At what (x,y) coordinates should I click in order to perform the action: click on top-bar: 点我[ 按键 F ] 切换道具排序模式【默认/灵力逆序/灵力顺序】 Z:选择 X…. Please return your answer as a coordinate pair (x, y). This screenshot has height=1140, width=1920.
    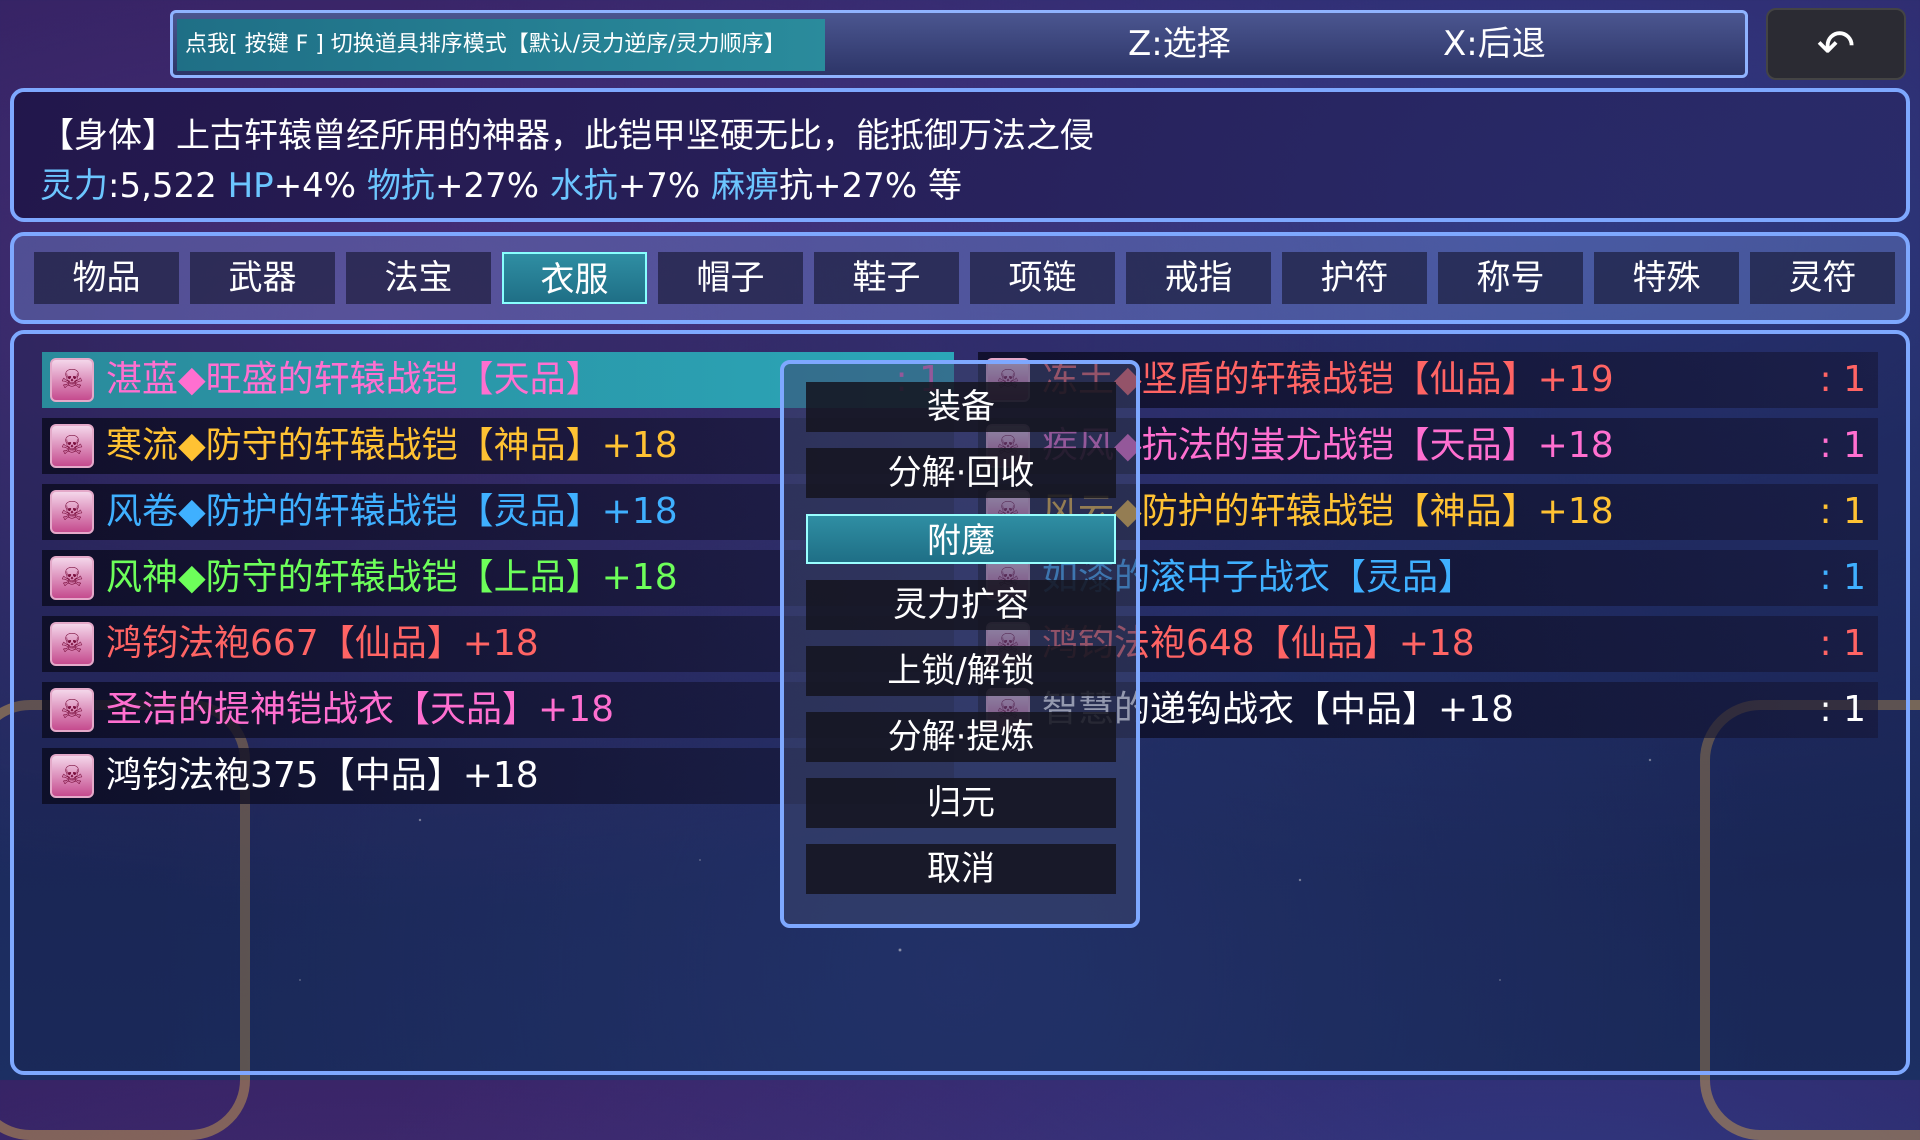
    Looking at the image, I should click on (959, 44).